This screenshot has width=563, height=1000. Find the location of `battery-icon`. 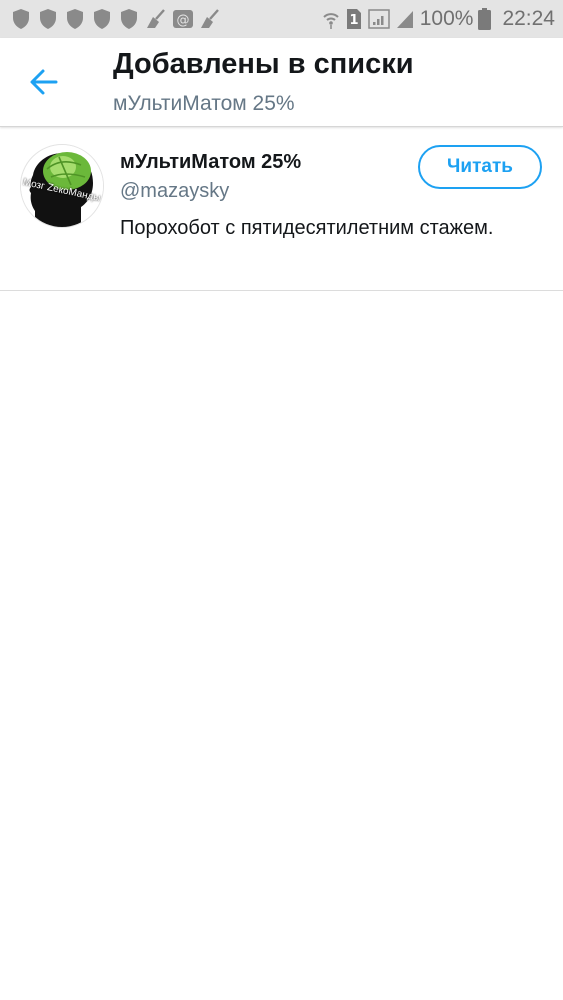

battery-icon is located at coordinates (485, 19).